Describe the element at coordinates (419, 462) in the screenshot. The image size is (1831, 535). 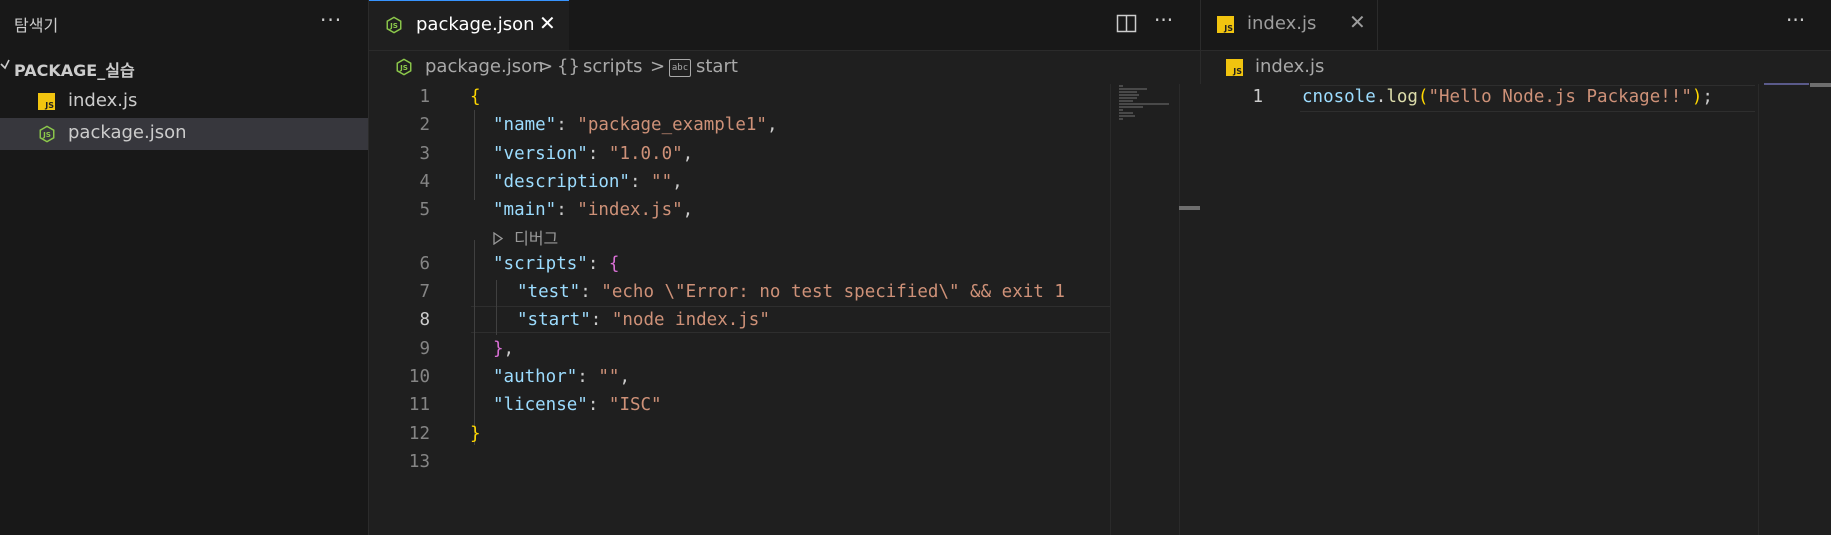
I see `line-number: 13` at that location.